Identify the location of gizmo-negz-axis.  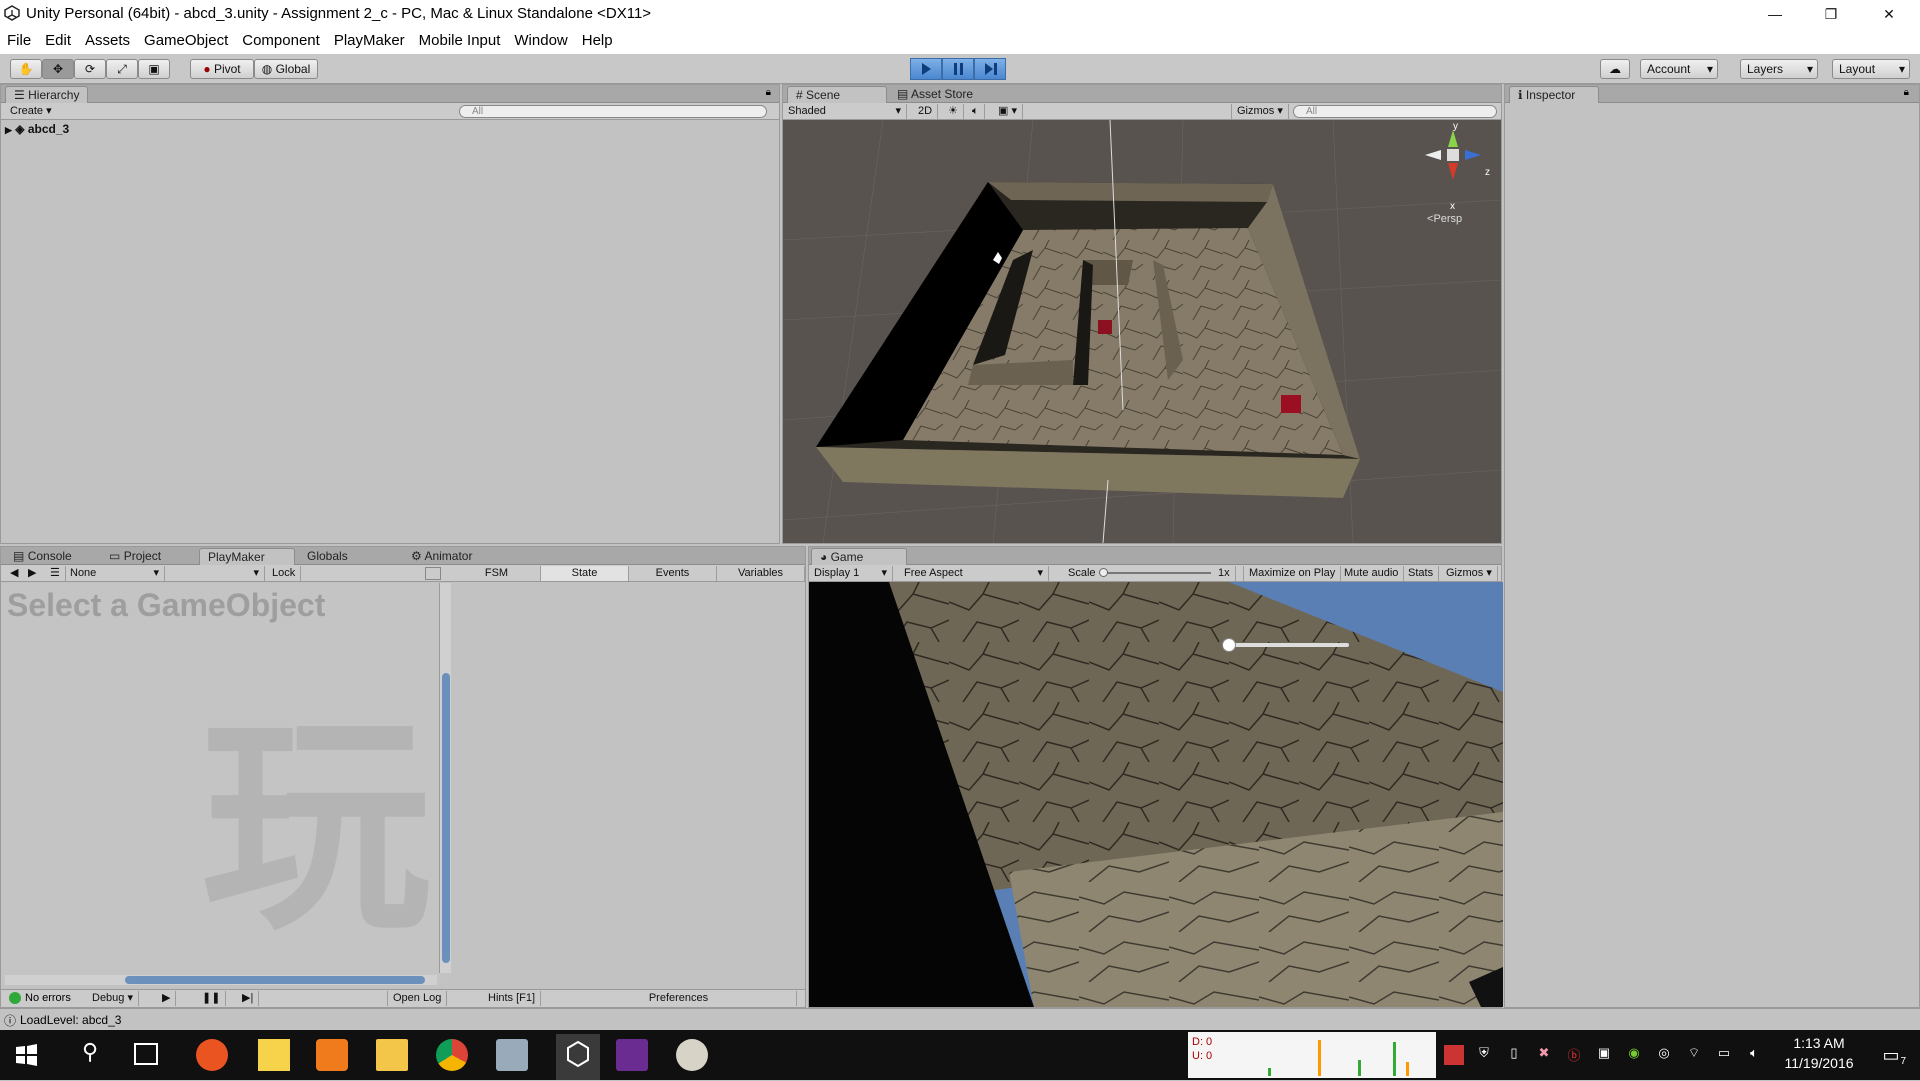
(1433, 155).